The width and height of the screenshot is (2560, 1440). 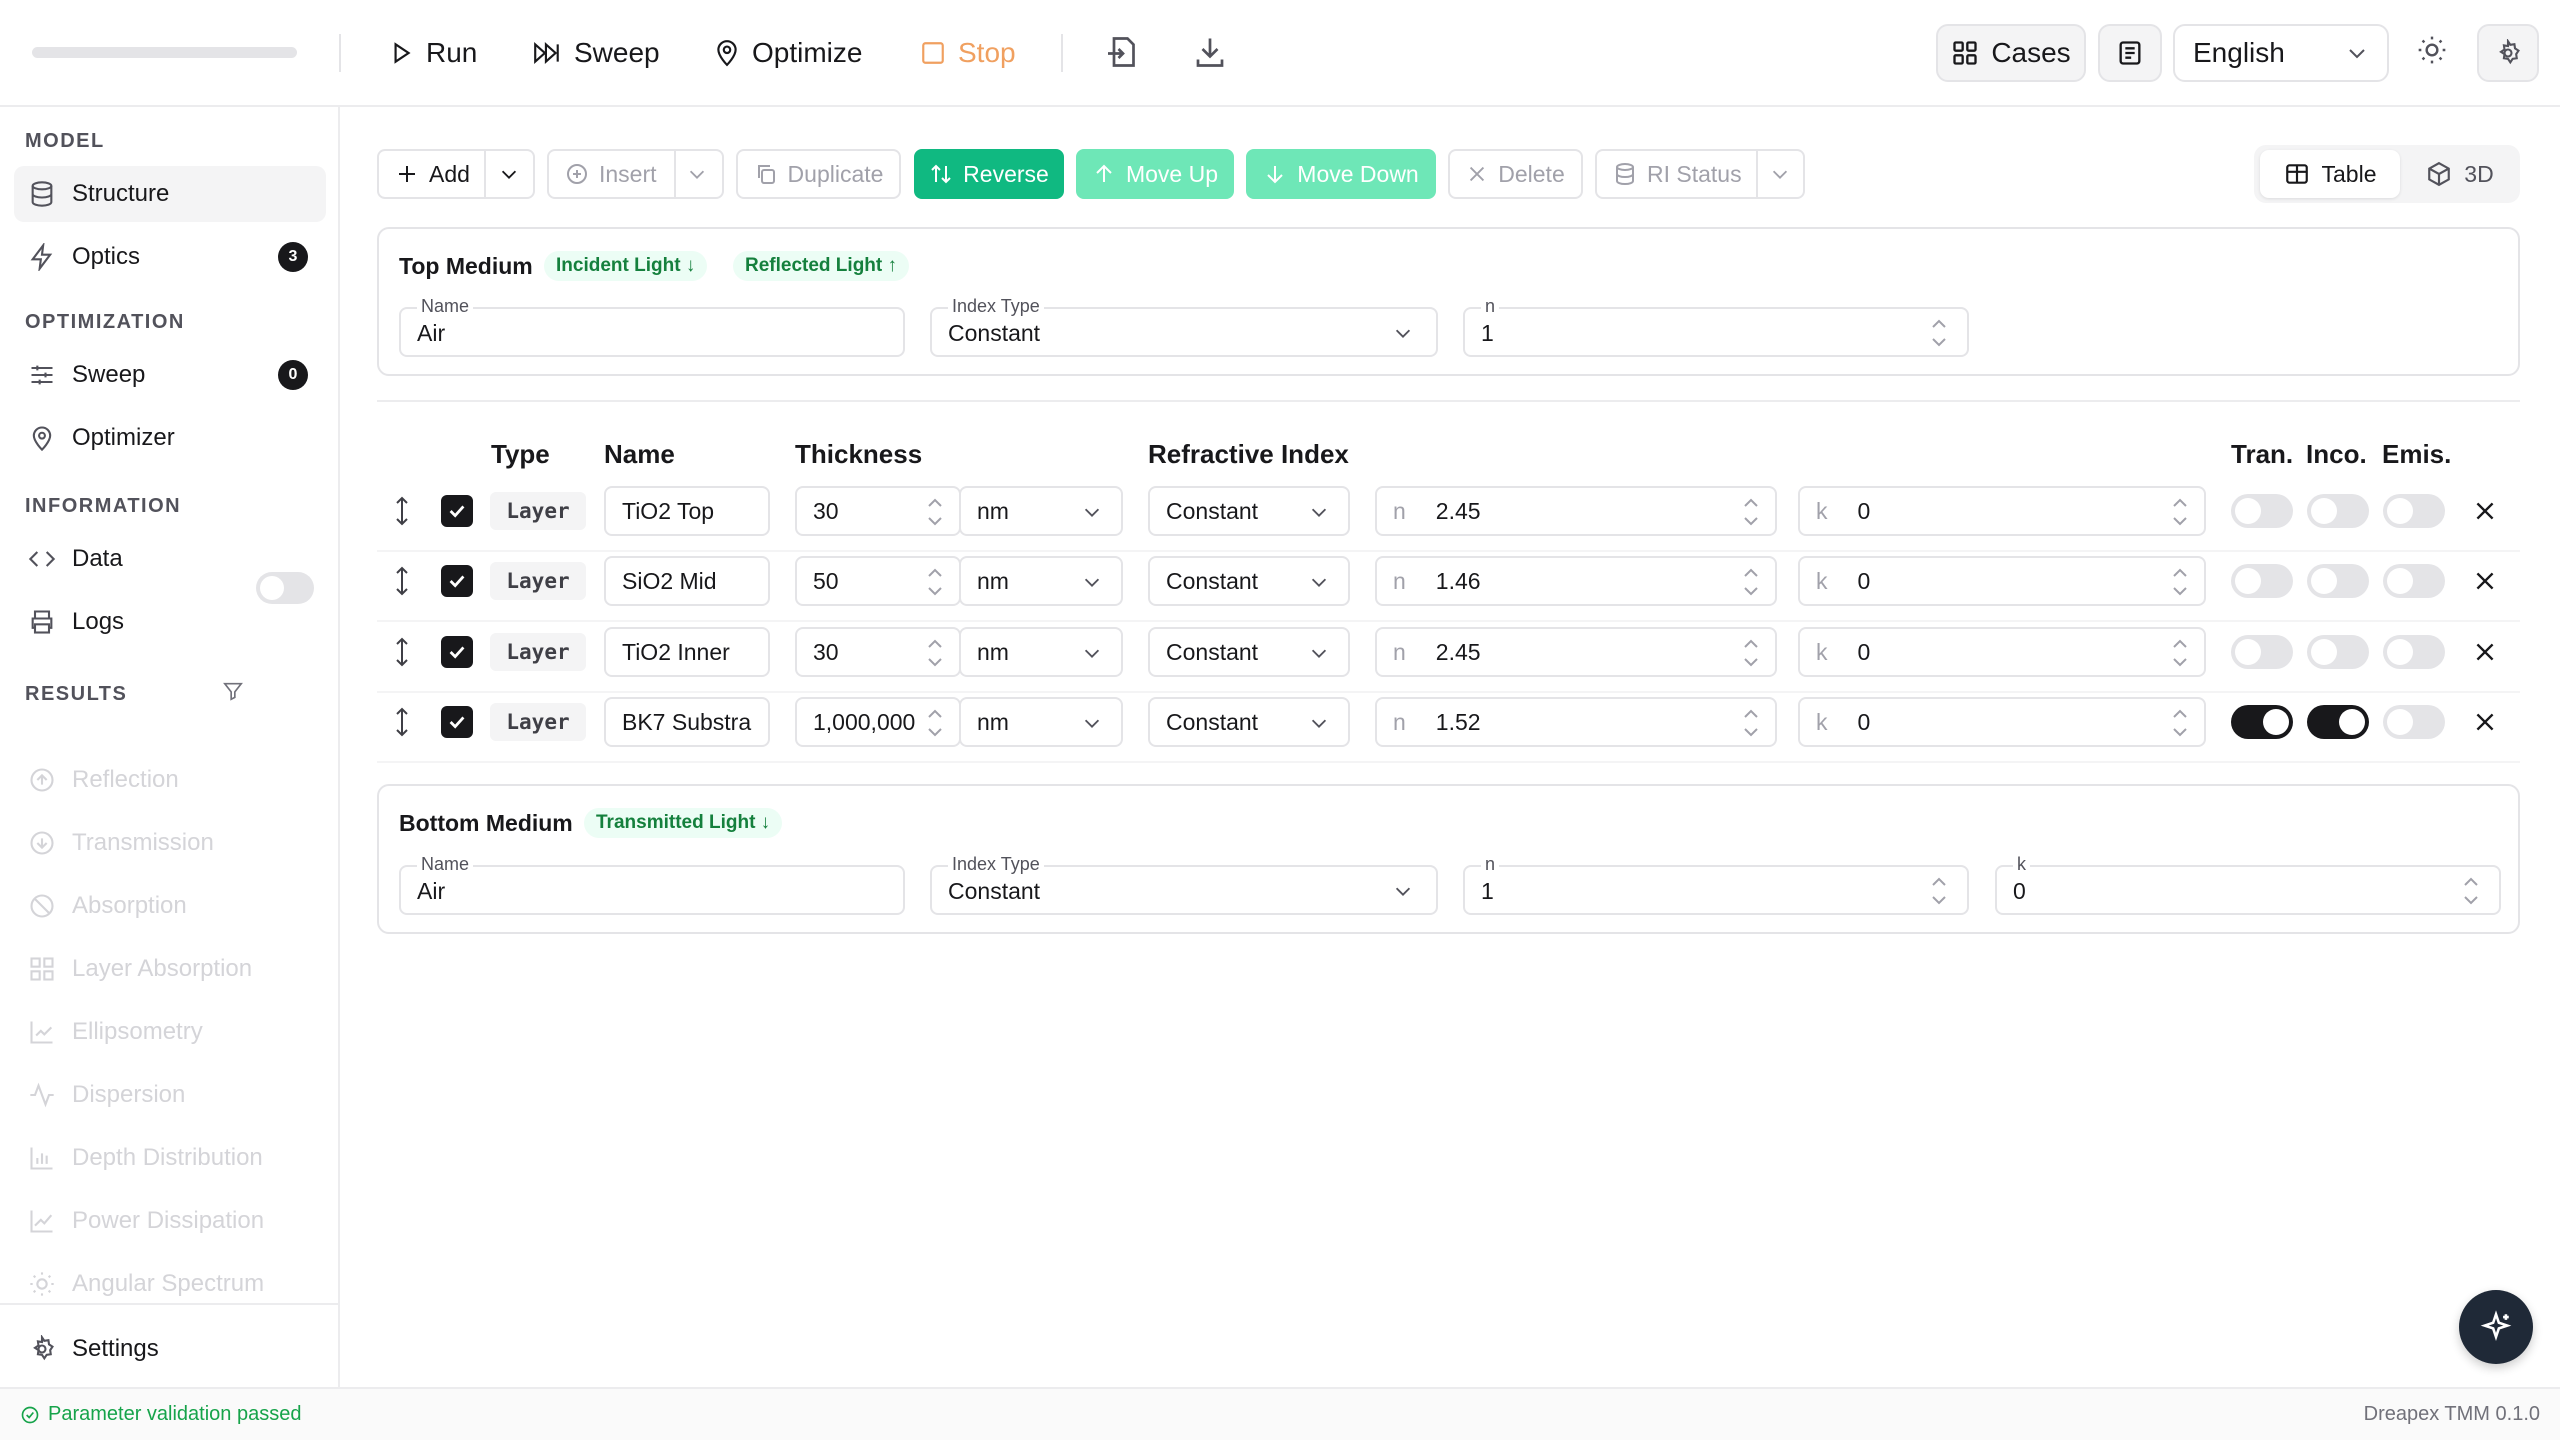 What do you see at coordinates (1716, 326) in the screenshot?
I see `top-medium-n-input: n 1` at bounding box center [1716, 326].